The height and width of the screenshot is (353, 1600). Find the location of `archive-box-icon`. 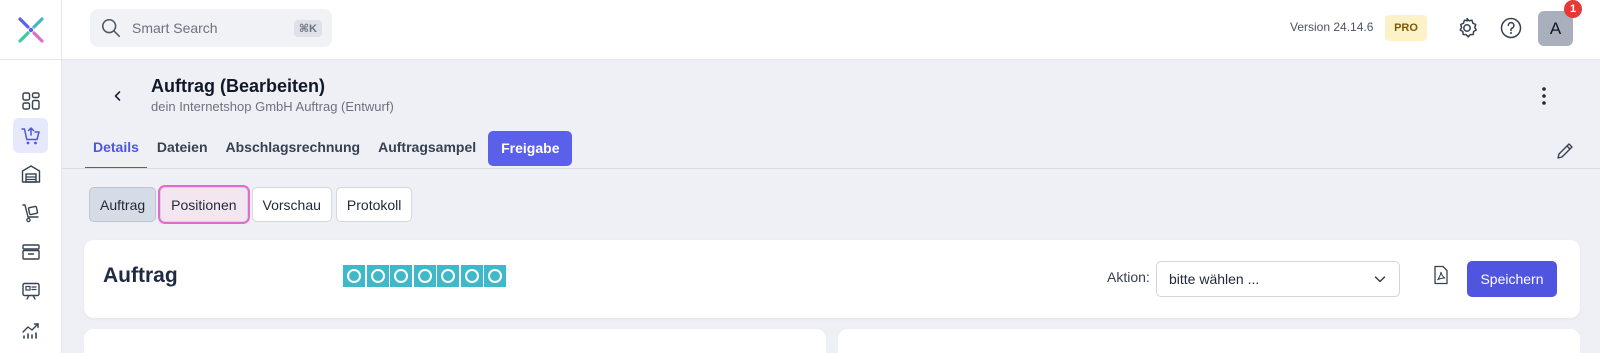

archive-box-icon is located at coordinates (30, 251).